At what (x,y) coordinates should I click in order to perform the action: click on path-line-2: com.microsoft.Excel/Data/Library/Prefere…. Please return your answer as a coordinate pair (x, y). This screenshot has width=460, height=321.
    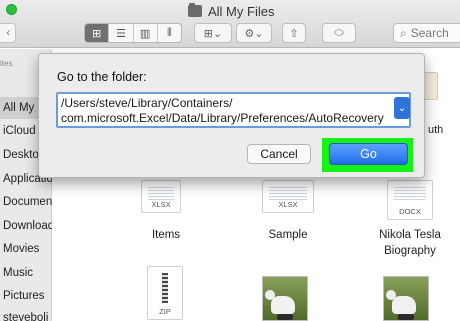
    Looking at the image, I should click on (222, 118).